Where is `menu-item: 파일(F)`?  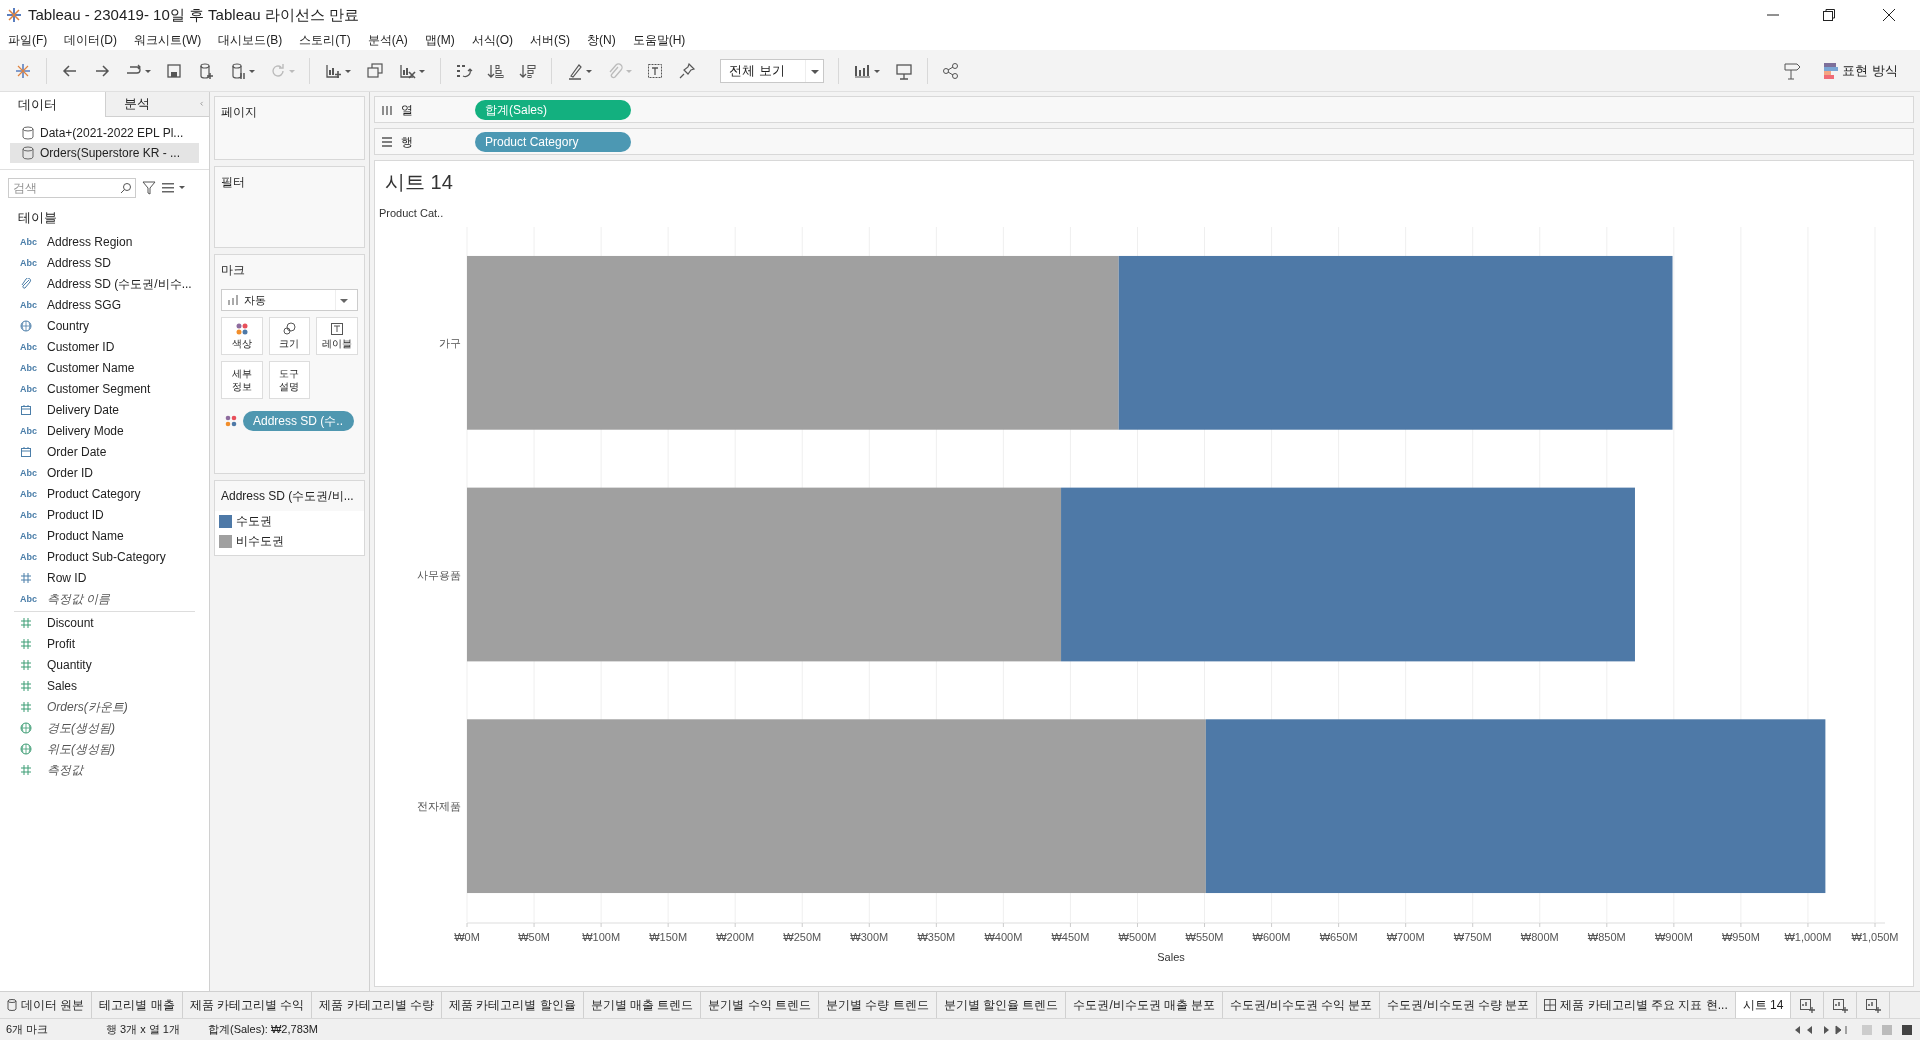 menu-item: 파일(F) is located at coordinates (28, 40).